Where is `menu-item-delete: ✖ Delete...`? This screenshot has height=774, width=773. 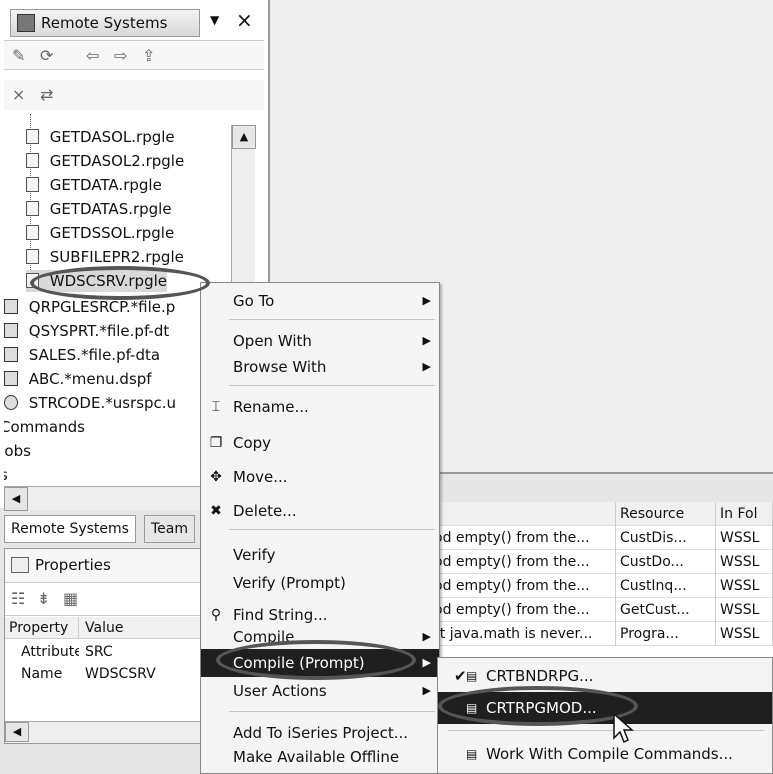
menu-item-delete: ✖ Delete... is located at coordinates (320, 511).